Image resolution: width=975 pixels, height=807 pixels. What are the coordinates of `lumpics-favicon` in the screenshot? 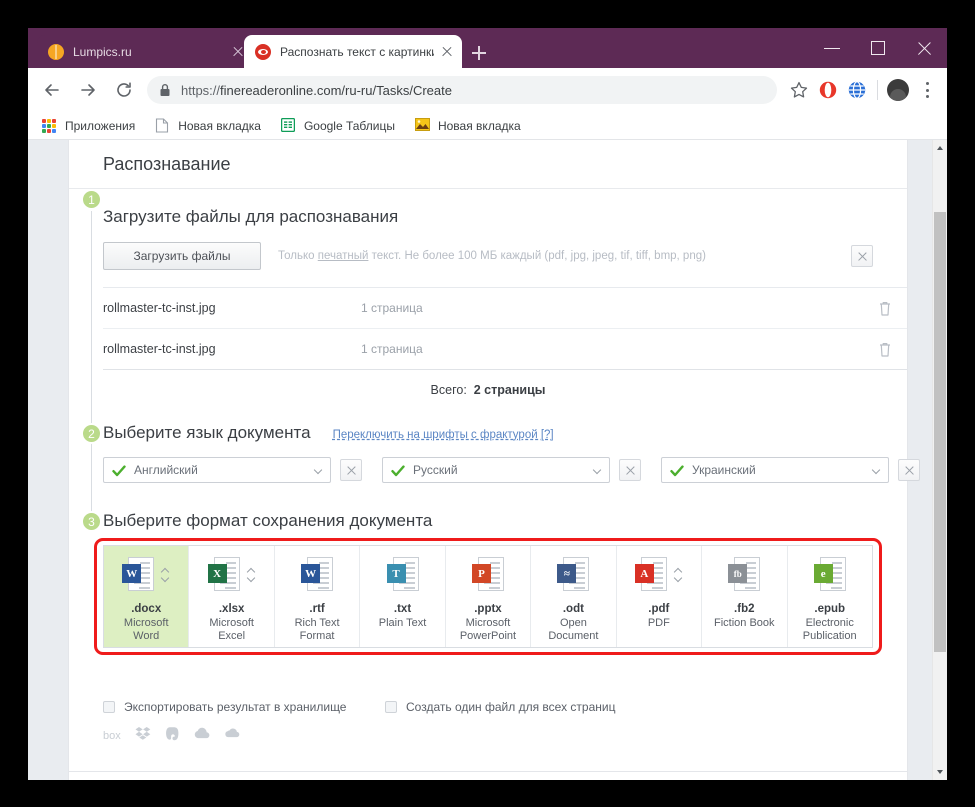 It's located at (56, 51).